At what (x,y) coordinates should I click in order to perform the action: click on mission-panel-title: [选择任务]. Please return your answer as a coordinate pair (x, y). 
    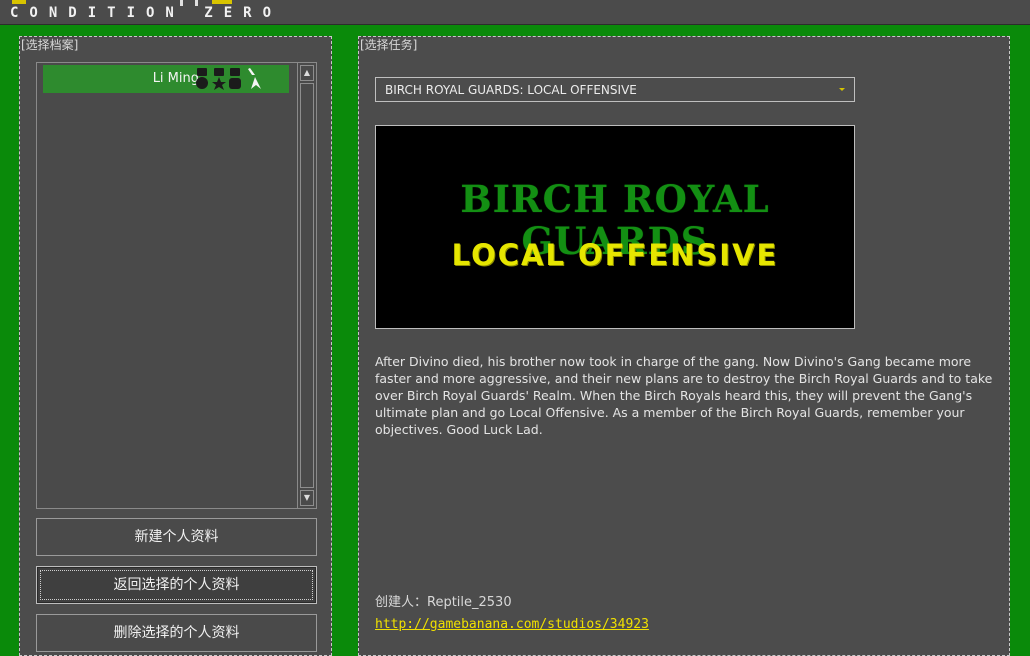
    Looking at the image, I should click on (389, 45).